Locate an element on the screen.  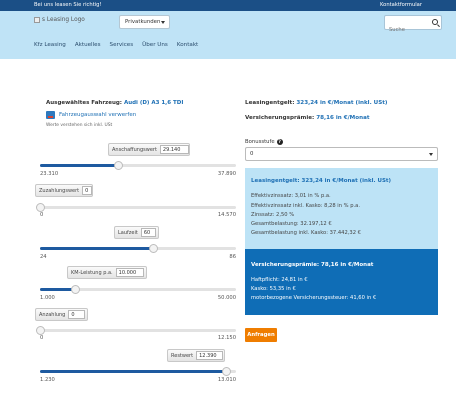
slider-label: Laufzeit is located at coordinates (128, 232).